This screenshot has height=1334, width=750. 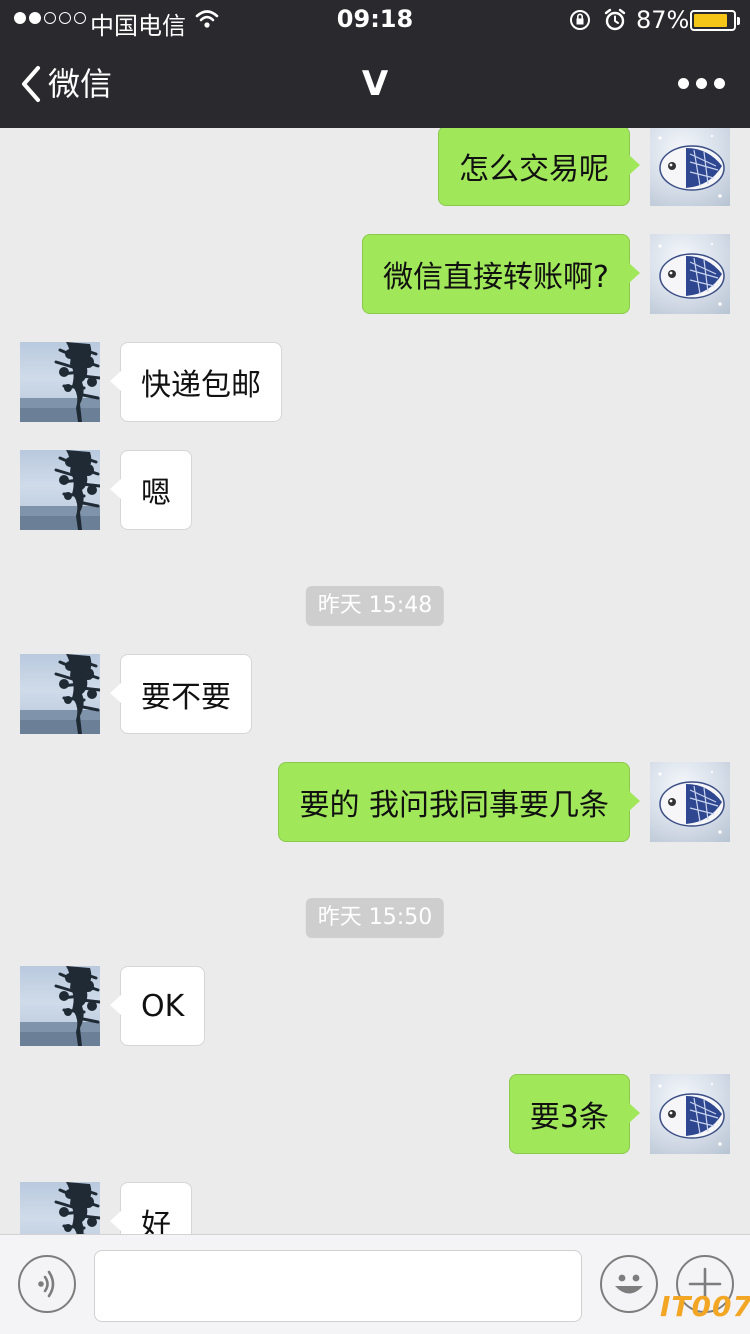 I want to click on message-bubble: 微信直接转账啊?, so click(x=501, y=274).